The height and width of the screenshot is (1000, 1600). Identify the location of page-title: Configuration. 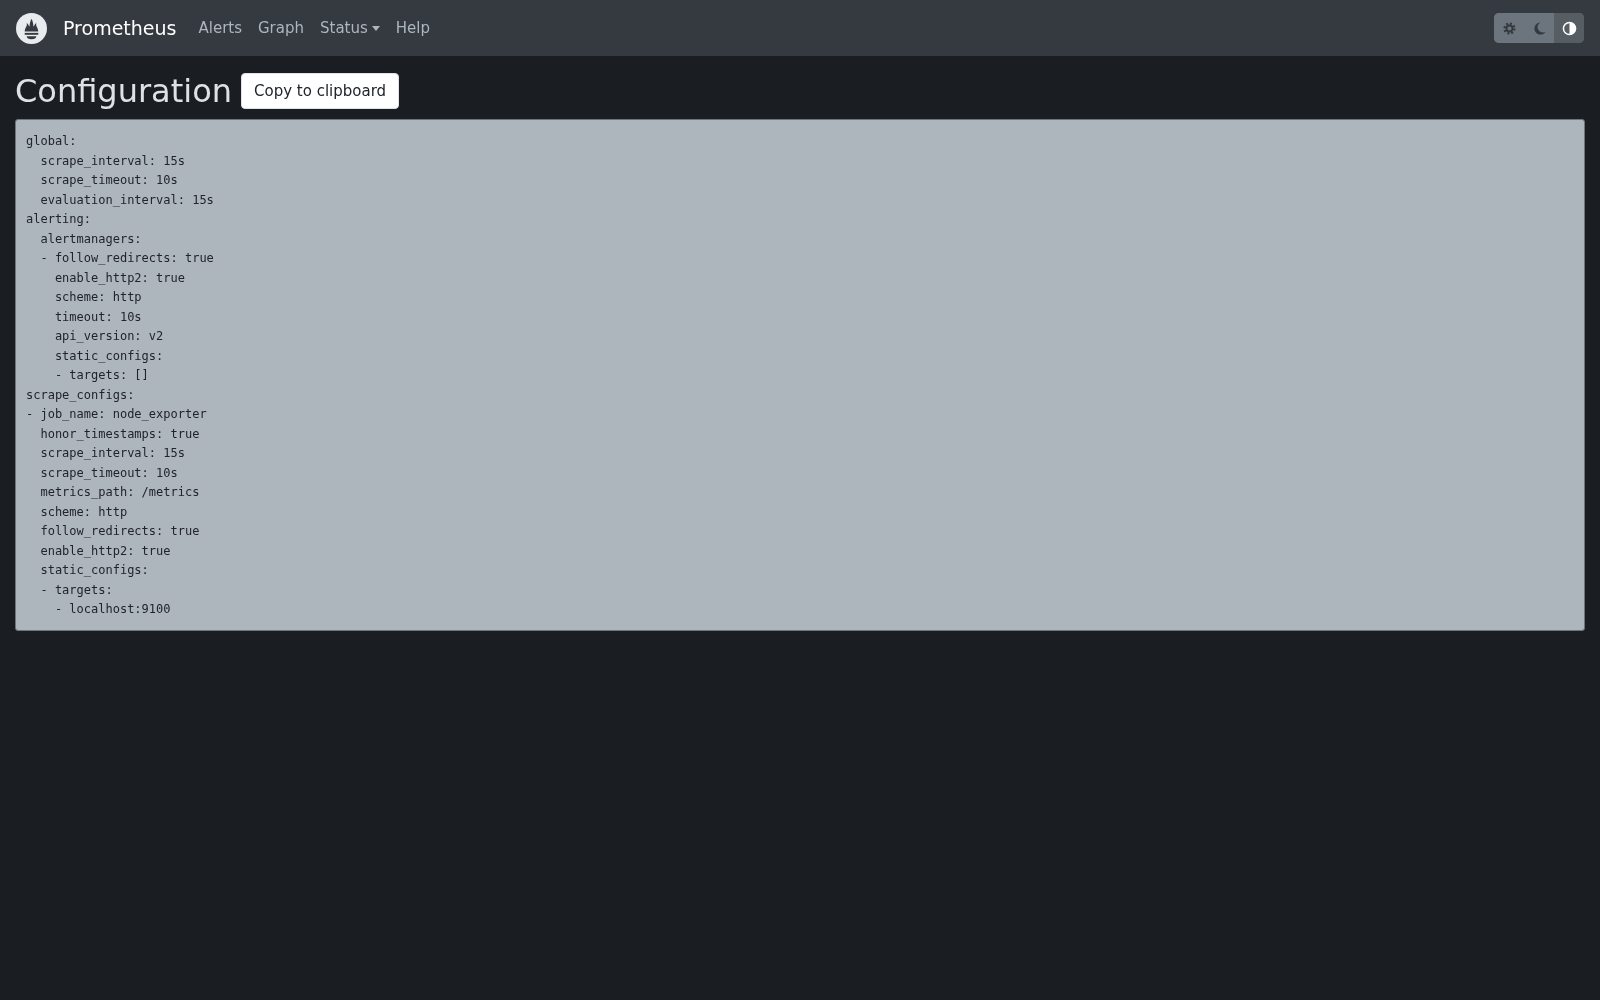
(123, 91).